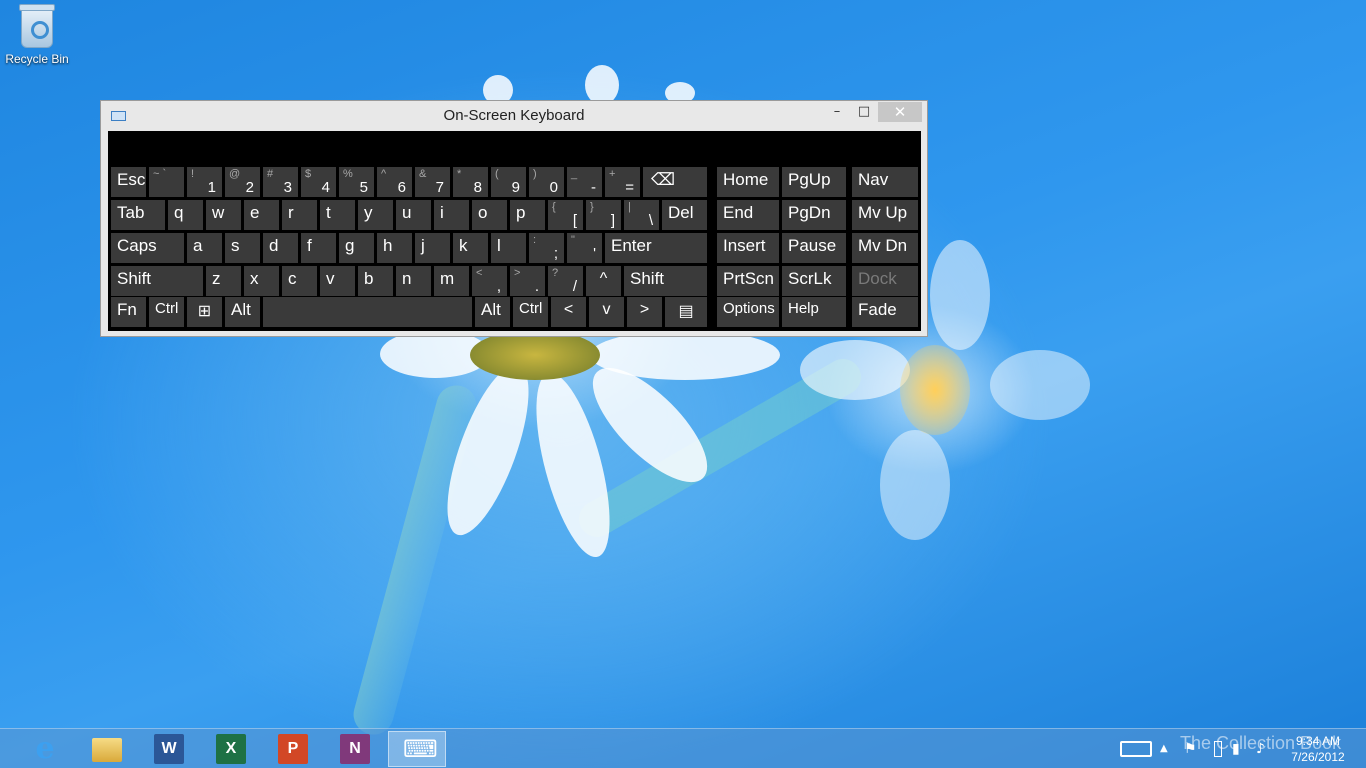  Describe the element at coordinates (413, 281) in the screenshot. I see `key-n: n` at that location.